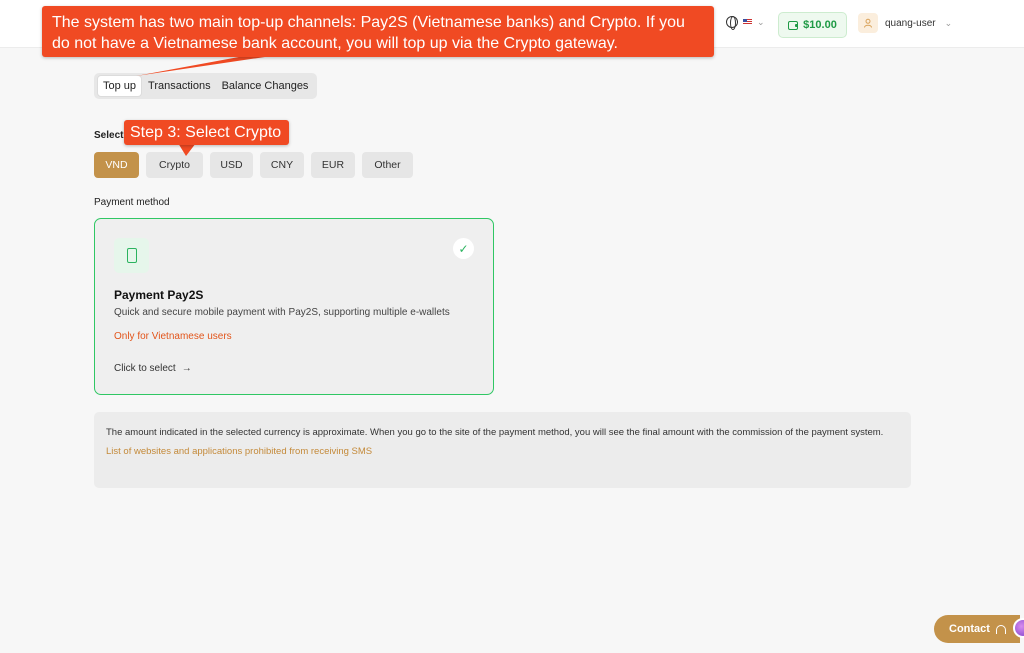  Describe the element at coordinates (186, 368) in the screenshot. I see `arrow-right-icon: →` at that location.